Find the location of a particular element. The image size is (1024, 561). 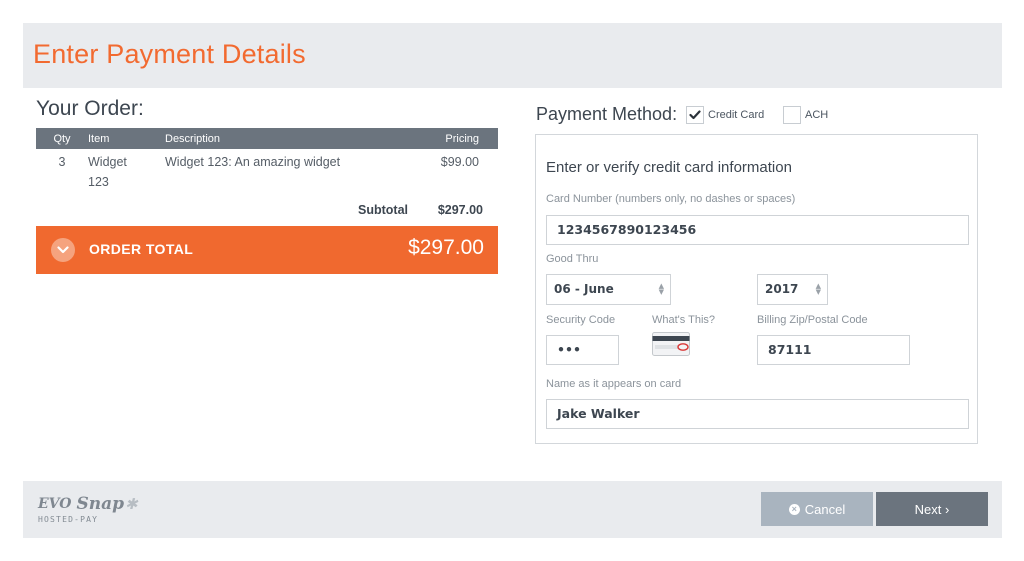

subtotal-label: Subtotal is located at coordinates (383, 210).